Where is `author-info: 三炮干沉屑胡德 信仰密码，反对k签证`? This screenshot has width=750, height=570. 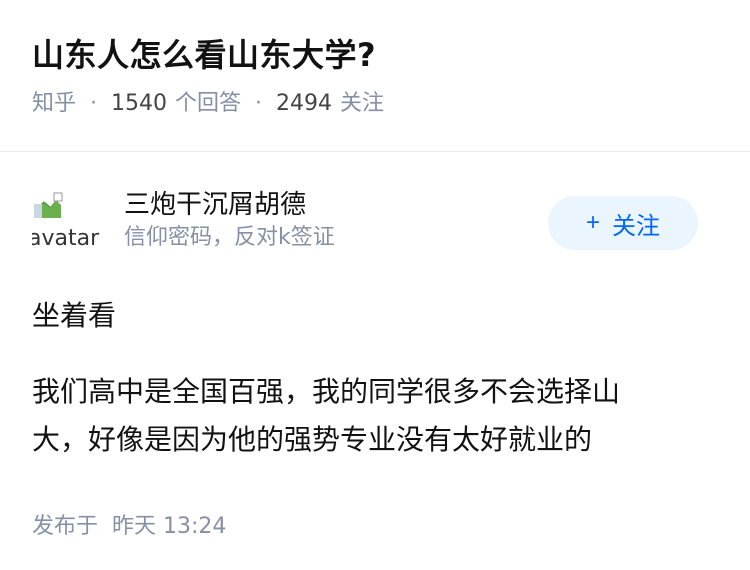 author-info: 三炮干沉屑胡德 信仰密码，反对k签证 is located at coordinates (229, 221).